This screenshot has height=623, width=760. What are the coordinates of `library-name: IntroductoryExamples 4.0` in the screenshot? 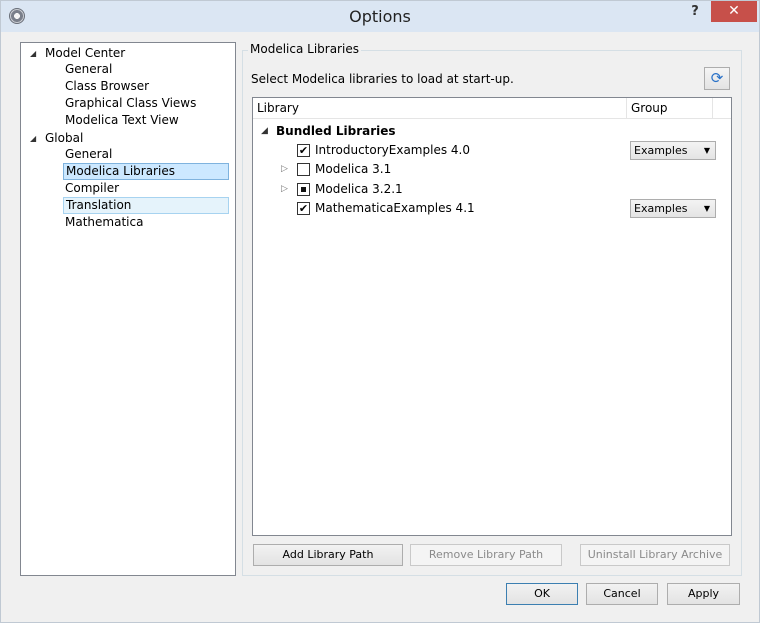 It's located at (392, 150).